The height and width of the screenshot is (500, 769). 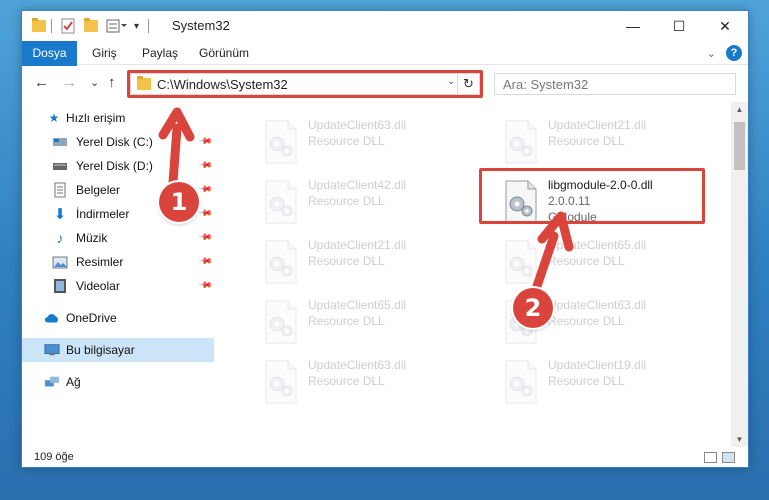 What do you see at coordinates (118, 318) in the screenshot?
I see `sidebar-item-onedrive: OneDrive` at bounding box center [118, 318].